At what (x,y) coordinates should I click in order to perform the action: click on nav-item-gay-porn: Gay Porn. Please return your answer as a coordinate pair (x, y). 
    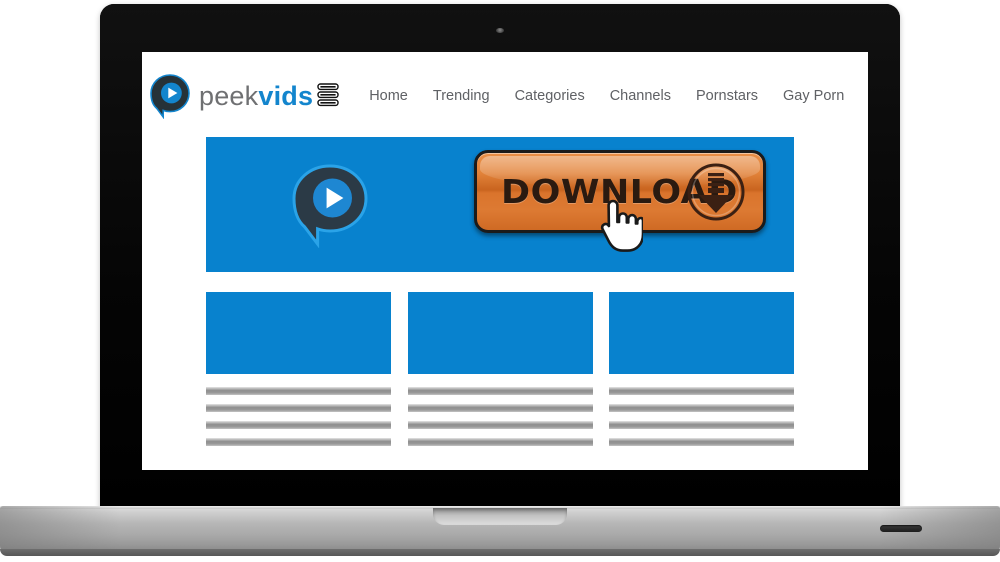
    Looking at the image, I should click on (813, 96).